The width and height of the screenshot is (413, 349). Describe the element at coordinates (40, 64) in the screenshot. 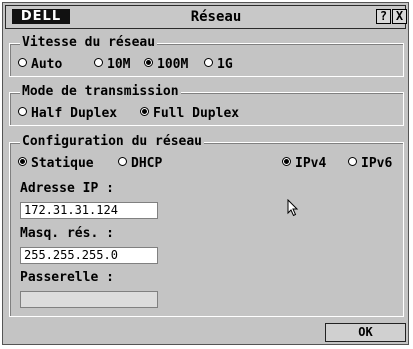

I see `speed-option-auto: Auto` at that location.